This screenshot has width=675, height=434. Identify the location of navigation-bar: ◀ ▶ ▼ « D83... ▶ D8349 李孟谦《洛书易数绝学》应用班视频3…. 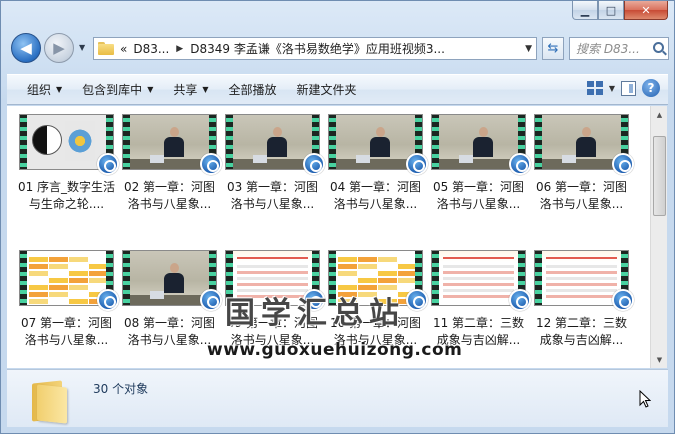
(338, 48).